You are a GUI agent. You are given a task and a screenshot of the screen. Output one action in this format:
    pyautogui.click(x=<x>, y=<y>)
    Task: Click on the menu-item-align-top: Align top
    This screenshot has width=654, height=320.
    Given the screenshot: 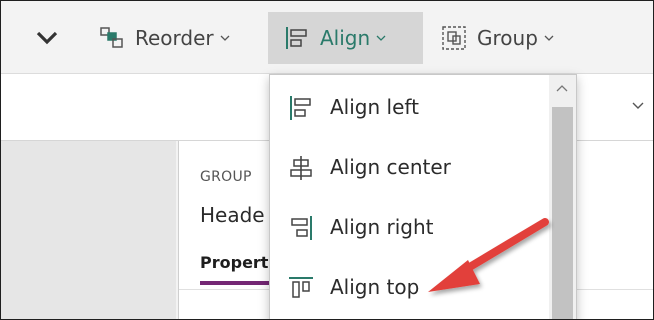 What is the action you would take?
    pyautogui.click(x=408, y=287)
    